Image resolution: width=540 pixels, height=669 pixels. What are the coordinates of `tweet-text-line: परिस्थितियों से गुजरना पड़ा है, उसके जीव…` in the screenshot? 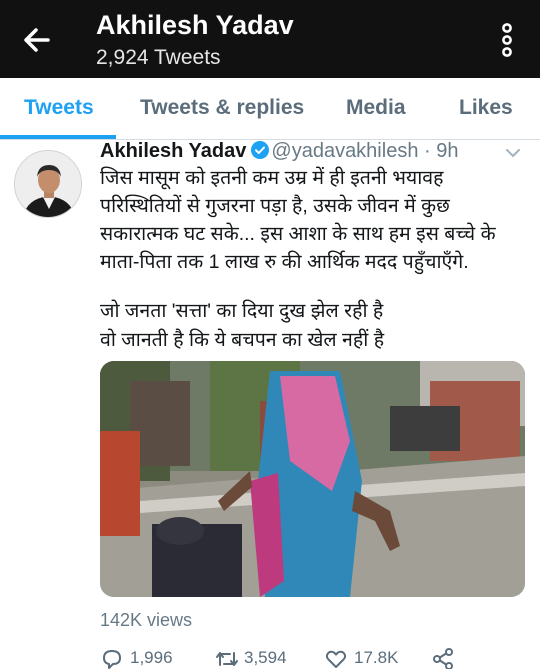 It's located at (275, 206).